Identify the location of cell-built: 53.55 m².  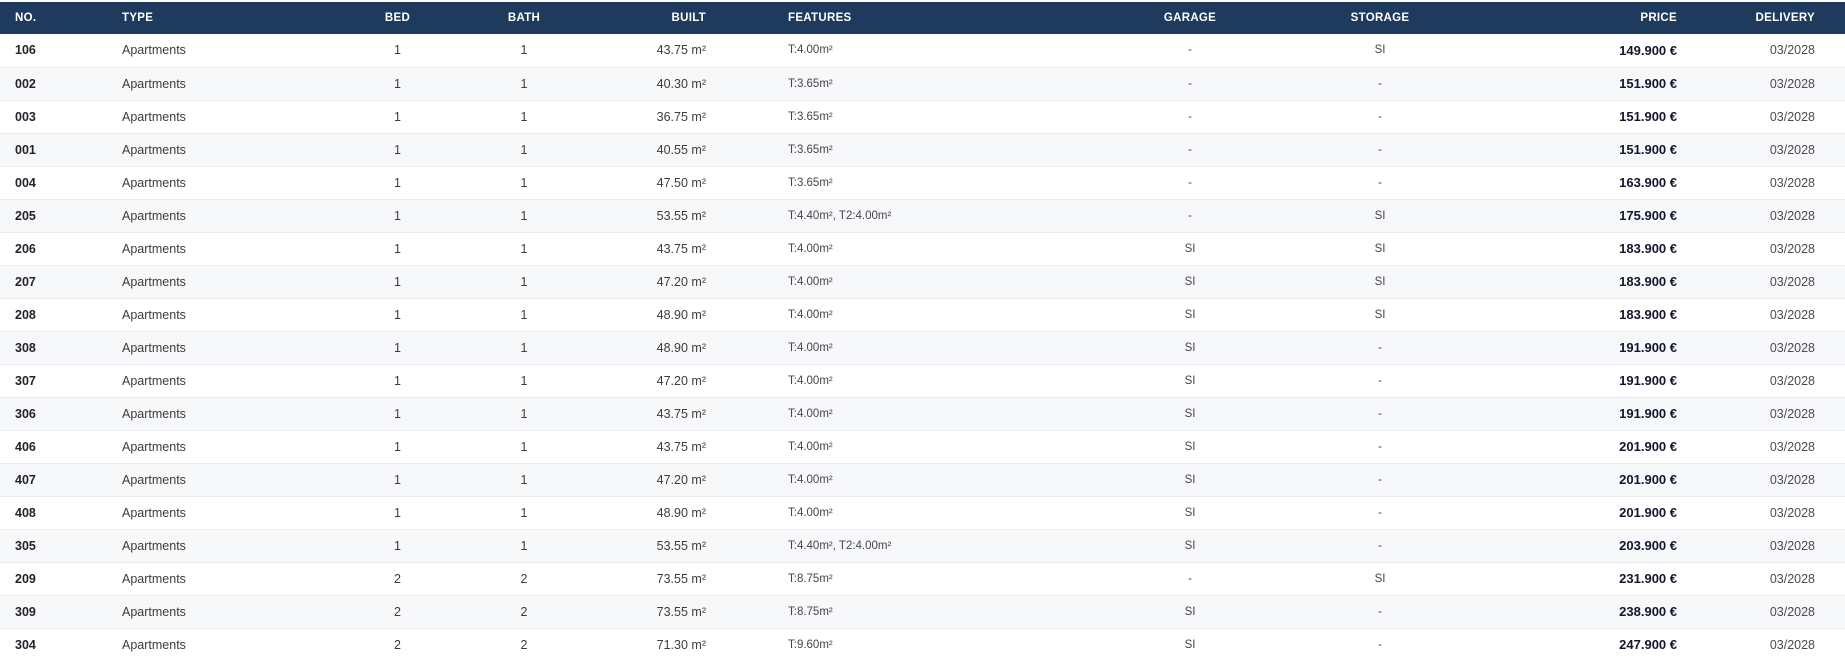
(681, 545).